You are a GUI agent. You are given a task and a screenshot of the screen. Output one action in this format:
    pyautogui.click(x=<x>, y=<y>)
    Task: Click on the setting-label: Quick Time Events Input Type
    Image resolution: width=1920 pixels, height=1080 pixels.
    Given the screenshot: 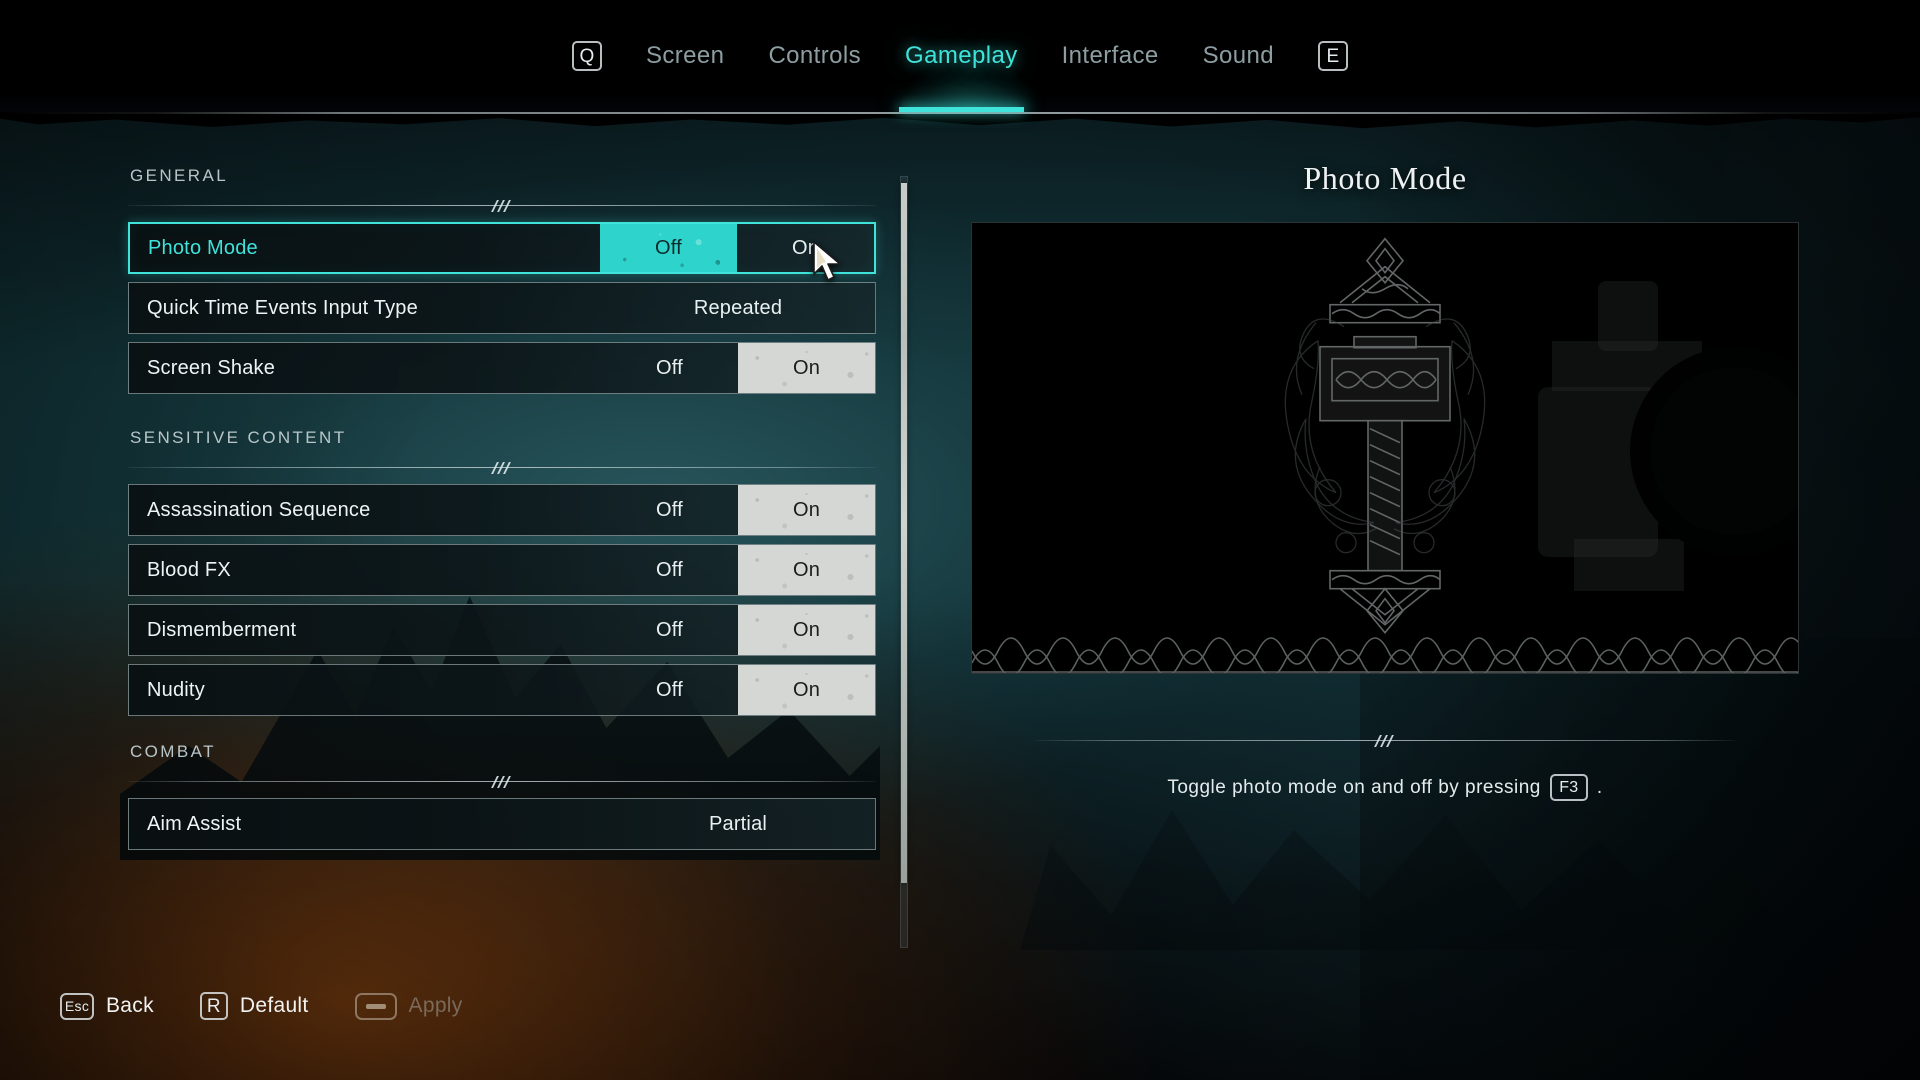 What is the action you would take?
    pyautogui.click(x=282, y=307)
    